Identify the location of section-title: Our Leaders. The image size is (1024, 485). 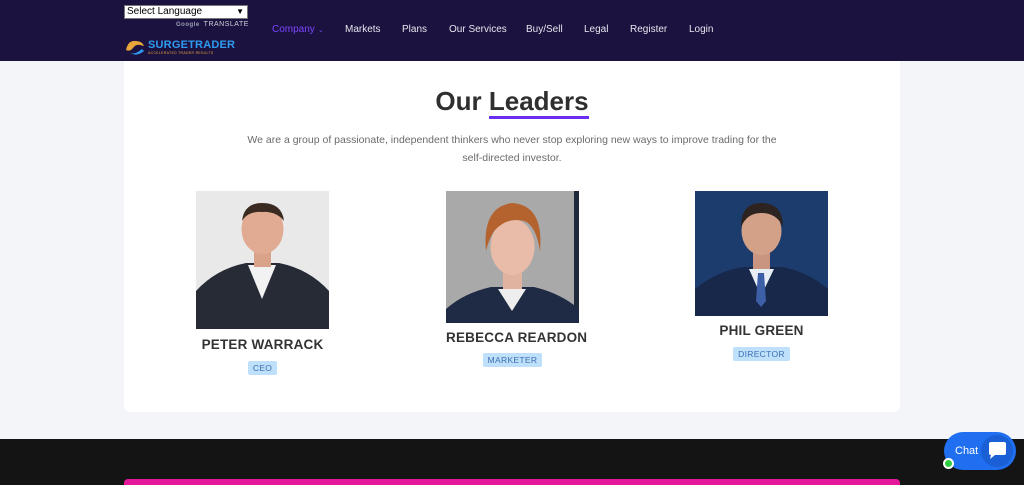
(512, 102).